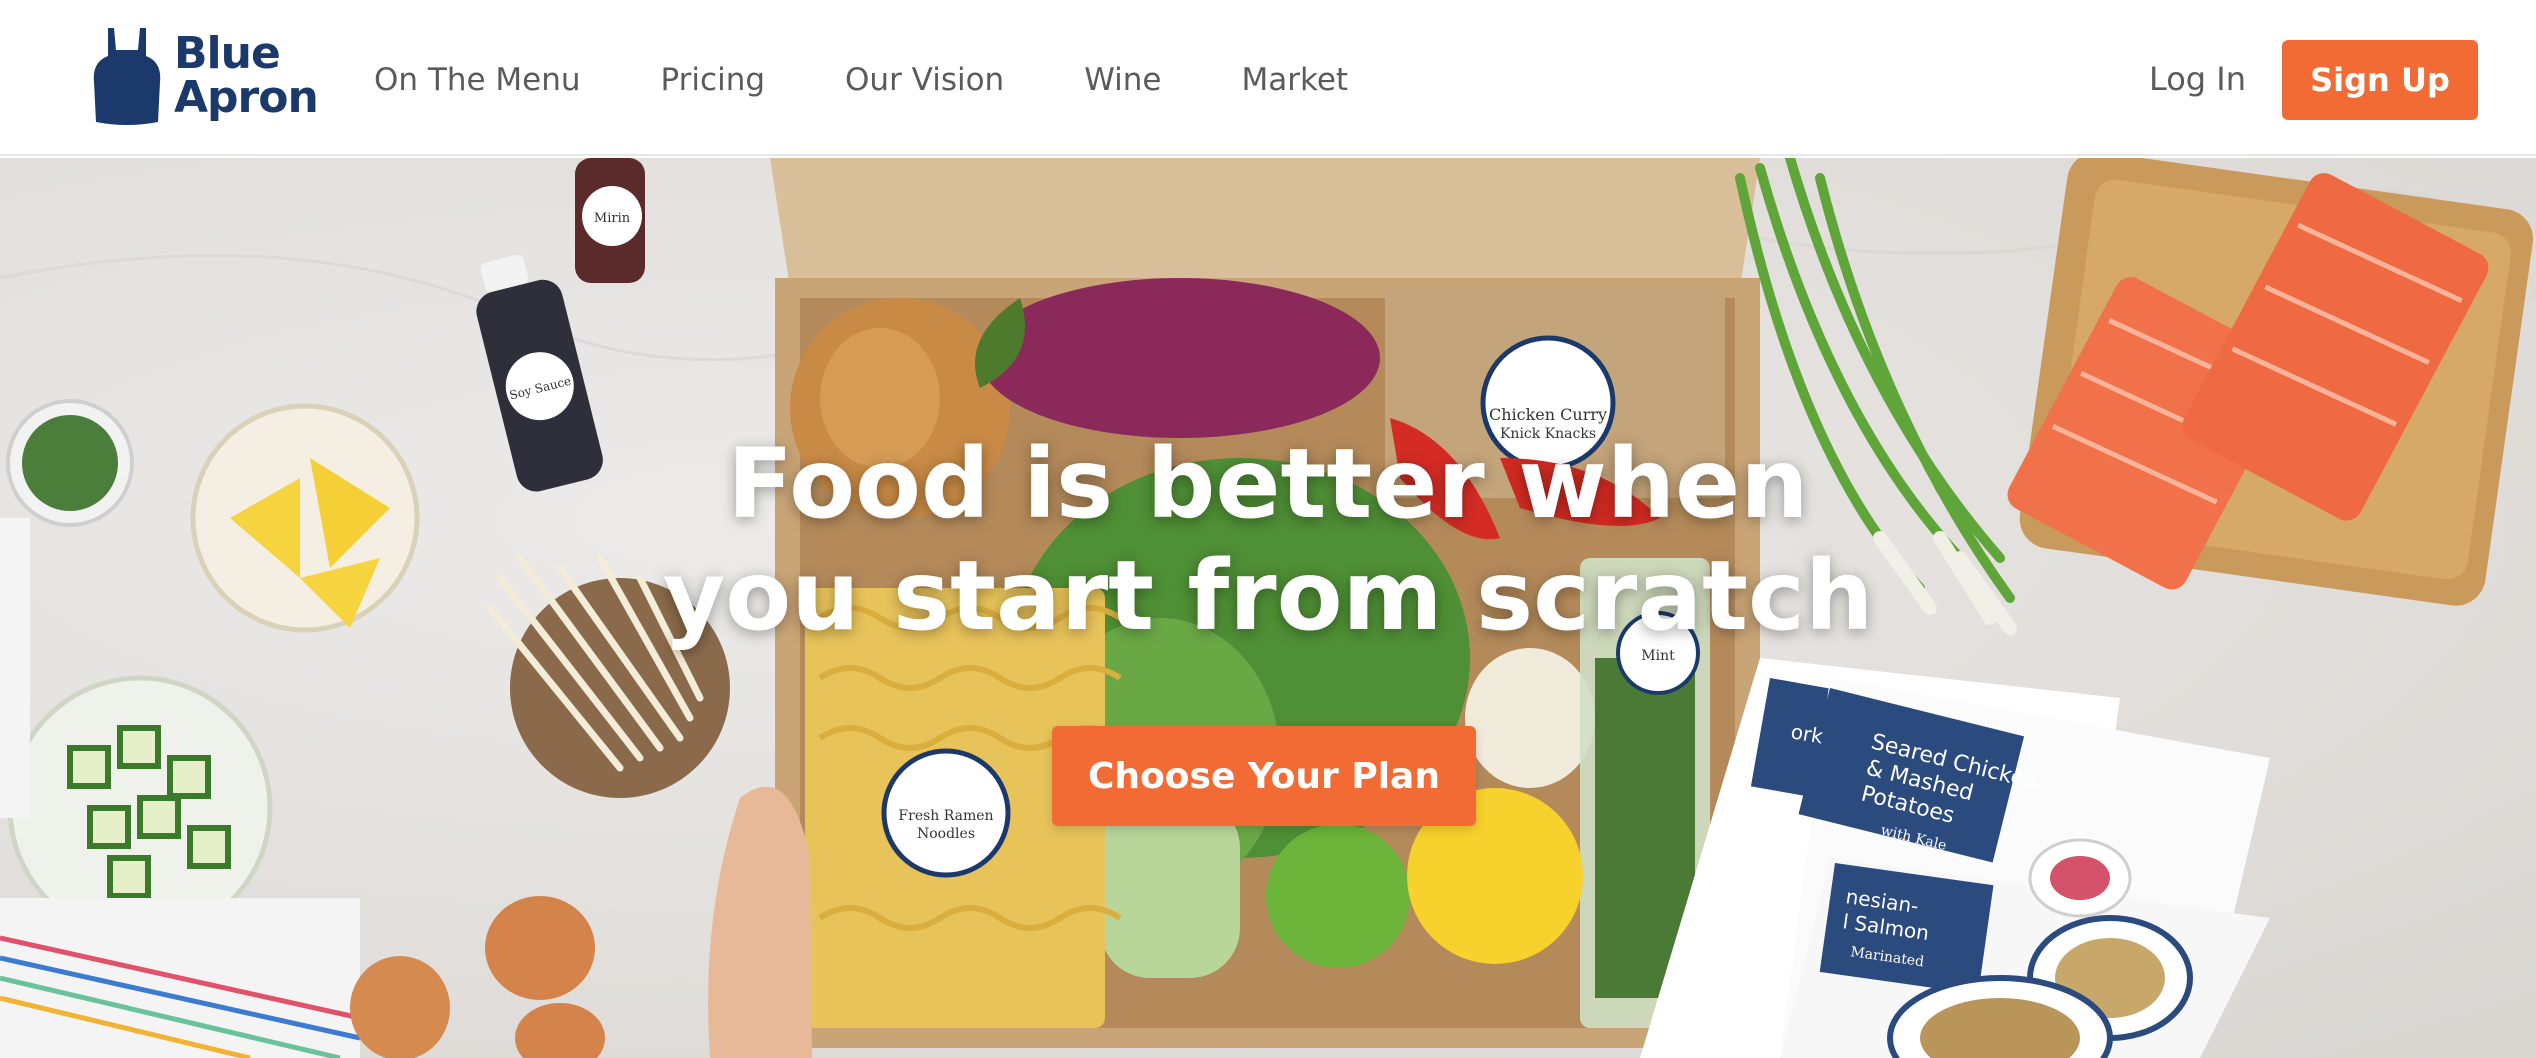 The width and height of the screenshot is (2536, 1058). I want to click on blue-apron-logo: Blue Apron, so click(207, 76).